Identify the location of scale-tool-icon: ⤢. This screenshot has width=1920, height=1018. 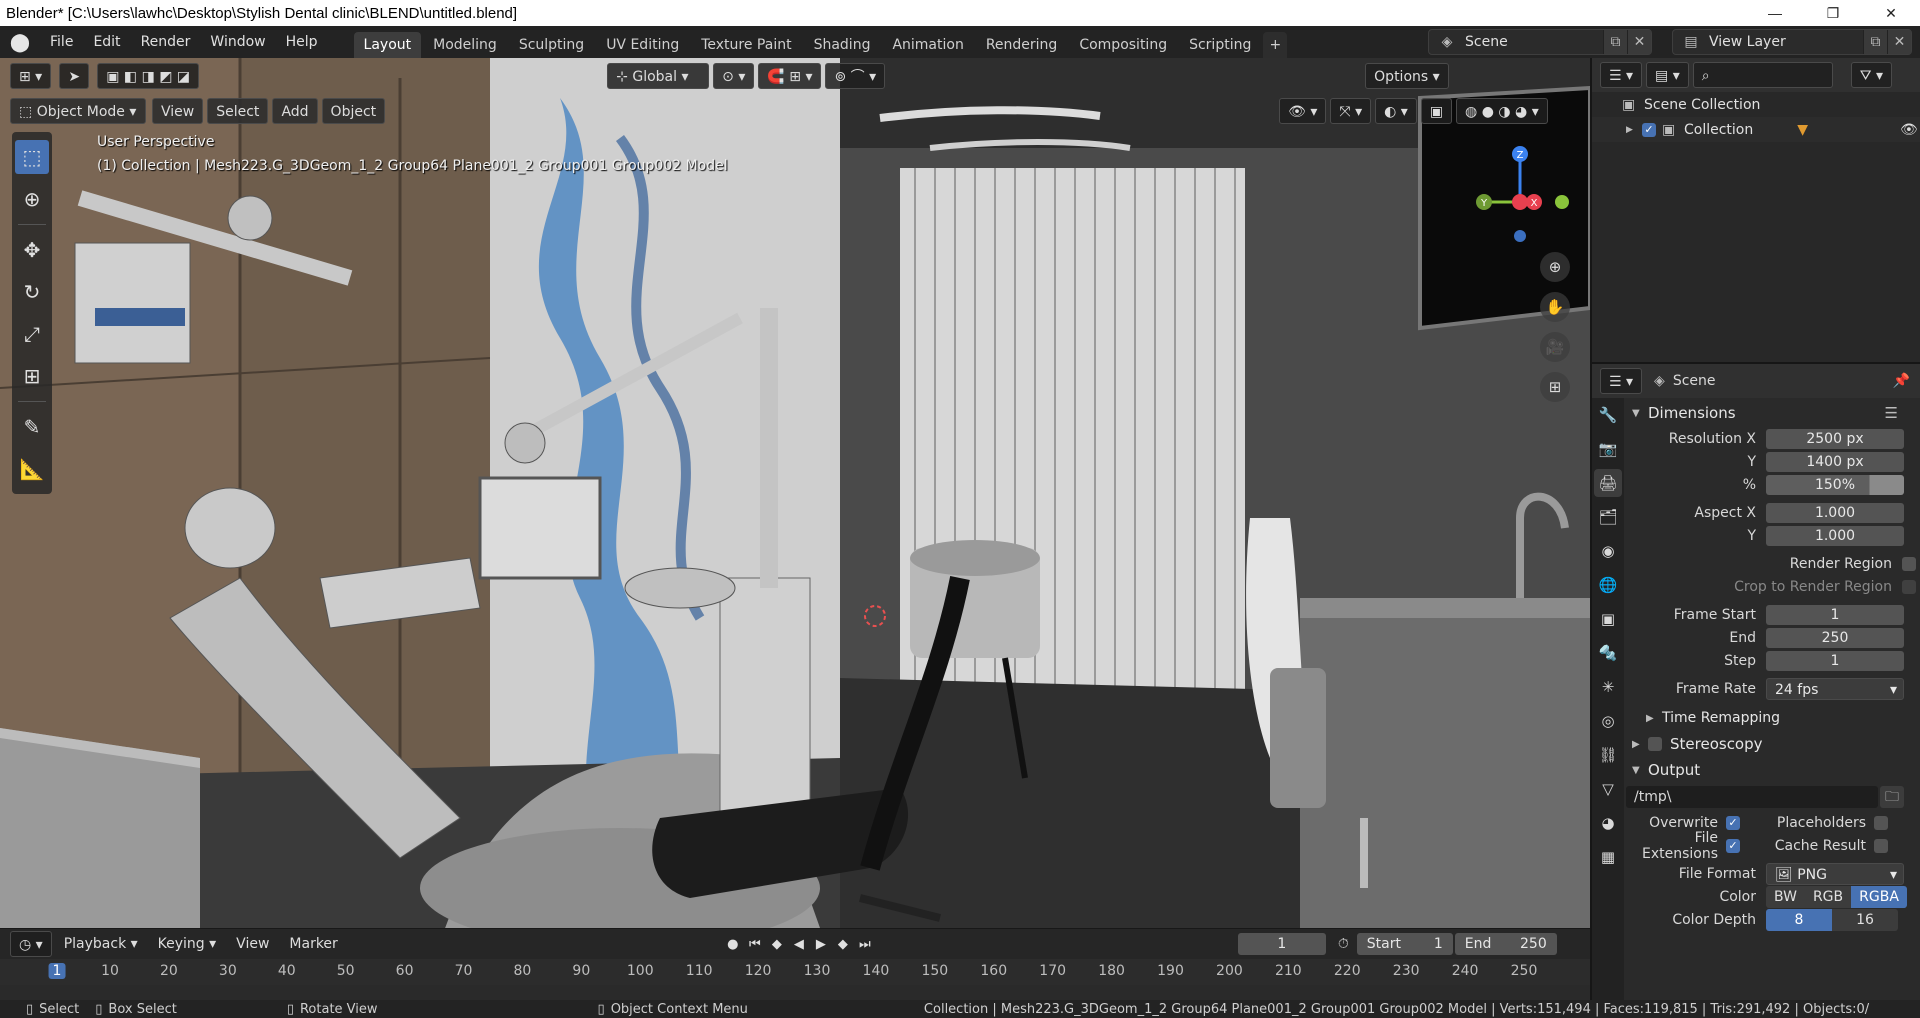
(32, 334).